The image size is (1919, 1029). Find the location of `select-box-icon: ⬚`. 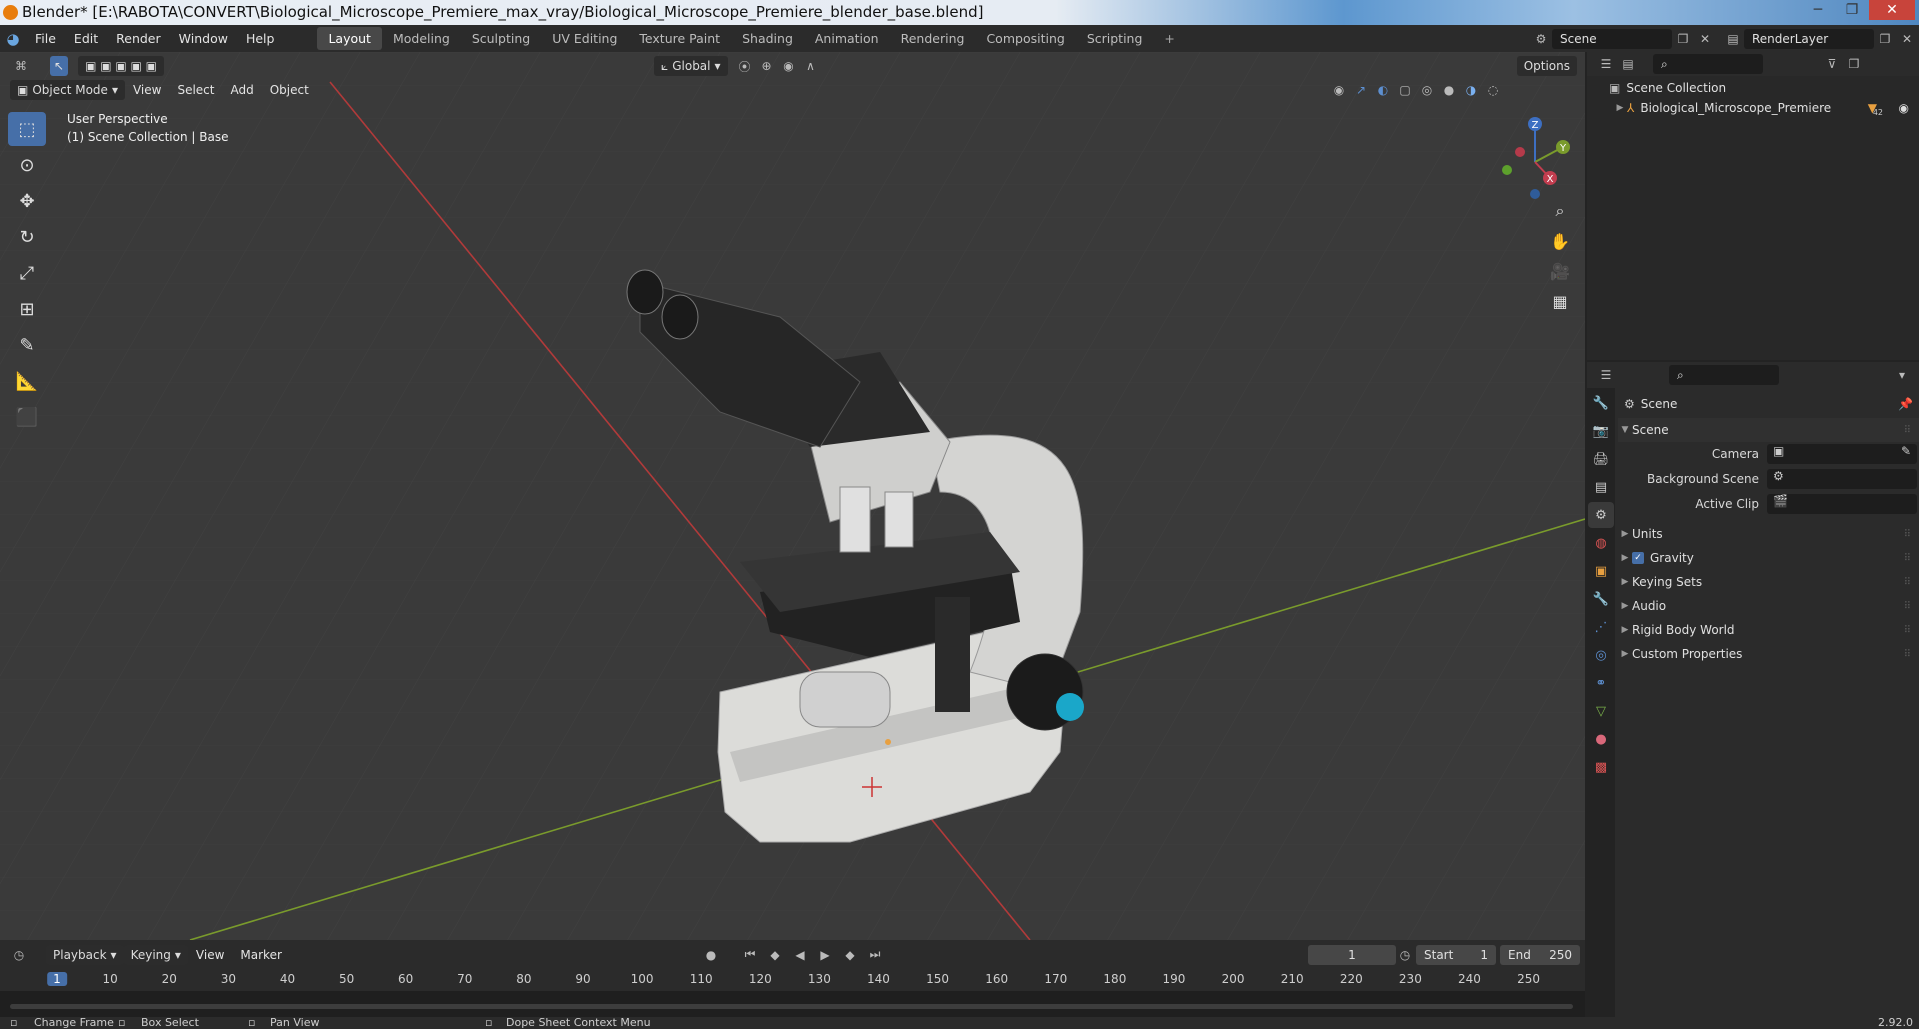

select-box-icon: ⬚ is located at coordinates (27, 129).